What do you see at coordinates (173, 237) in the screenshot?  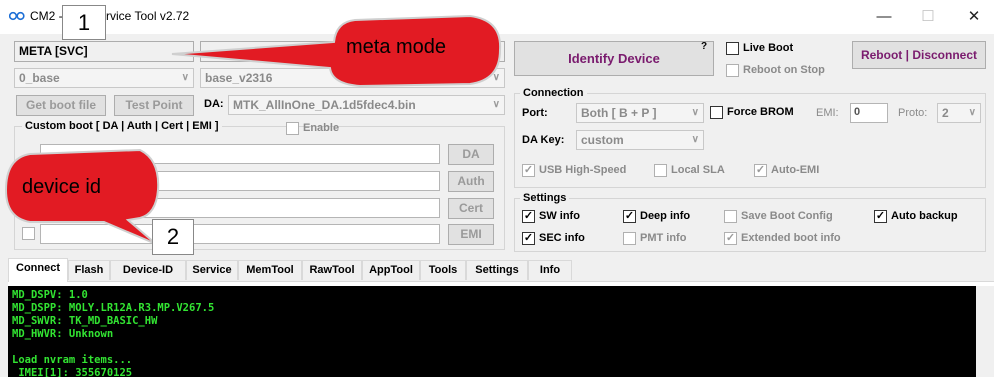 I see `step-badge-2: 2` at bounding box center [173, 237].